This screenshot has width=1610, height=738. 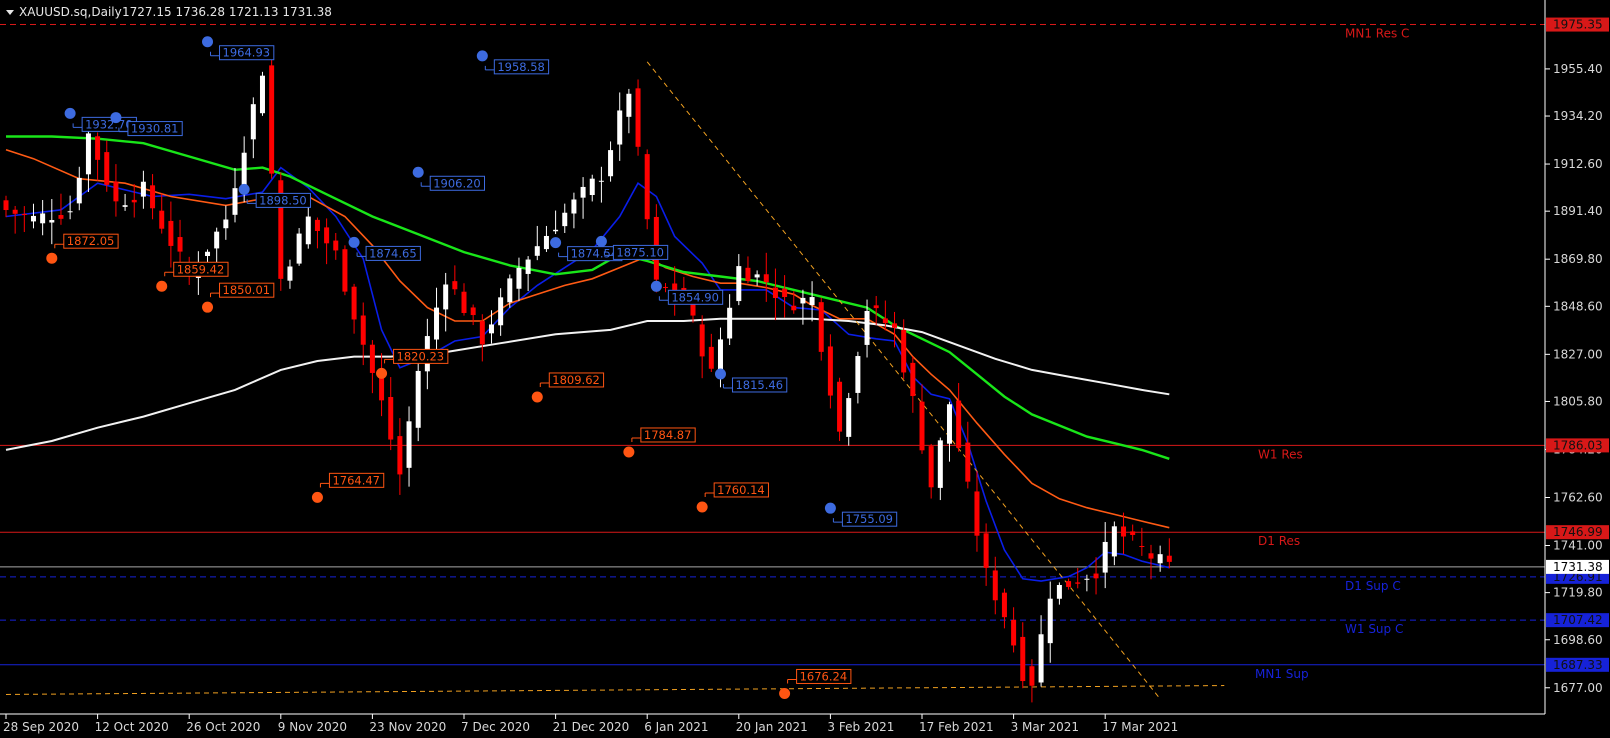 What do you see at coordinates (1377, 34) in the screenshot?
I see `level-name: MN1 Res C` at bounding box center [1377, 34].